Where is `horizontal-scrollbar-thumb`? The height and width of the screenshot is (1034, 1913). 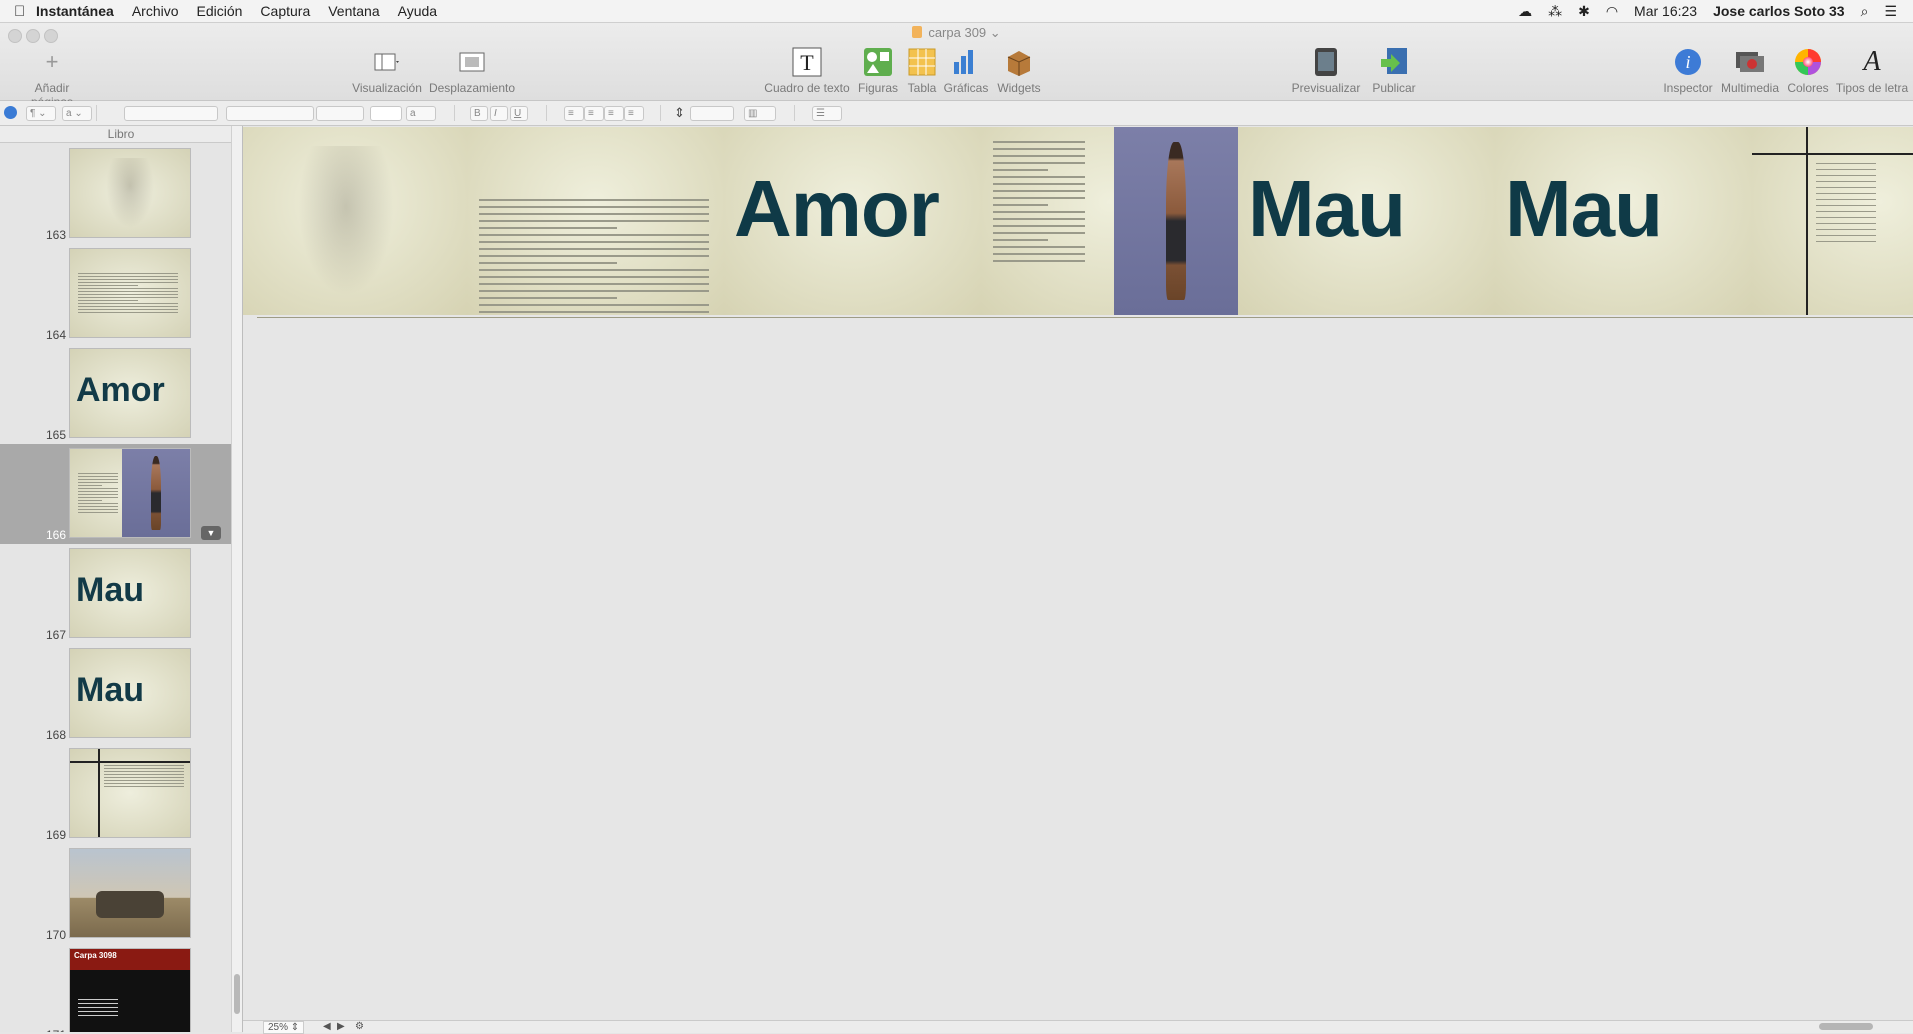
horizontal-scrollbar-thumb is located at coordinates (1846, 1026).